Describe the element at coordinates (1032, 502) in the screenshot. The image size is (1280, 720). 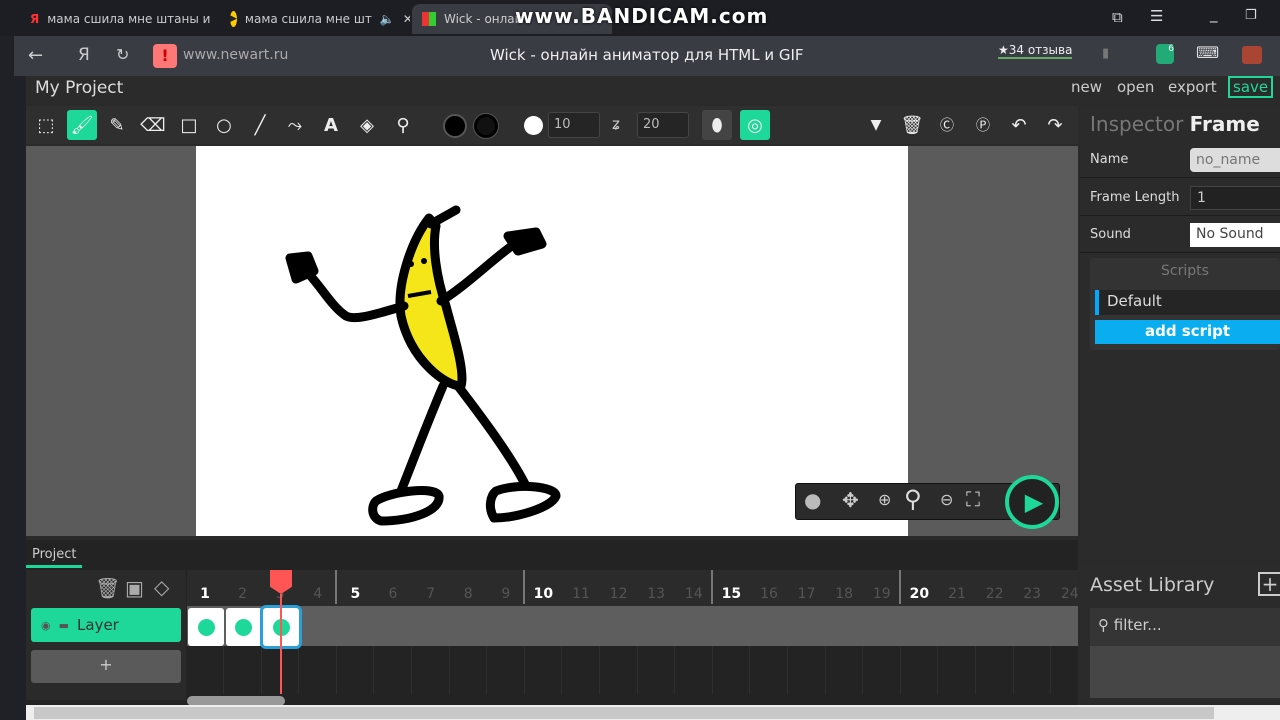
I see `play-button: ▶` at that location.